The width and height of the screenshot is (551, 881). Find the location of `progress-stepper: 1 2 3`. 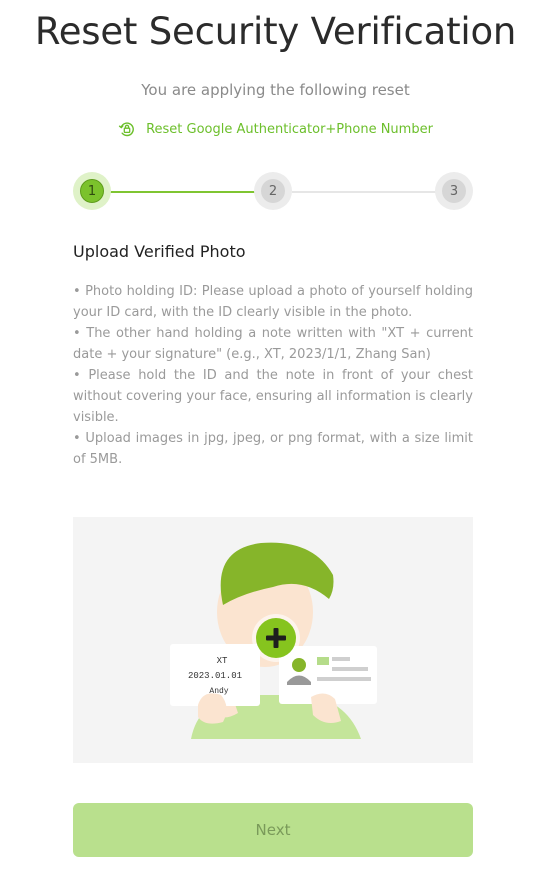

progress-stepper: 1 2 3 is located at coordinates (273, 192).